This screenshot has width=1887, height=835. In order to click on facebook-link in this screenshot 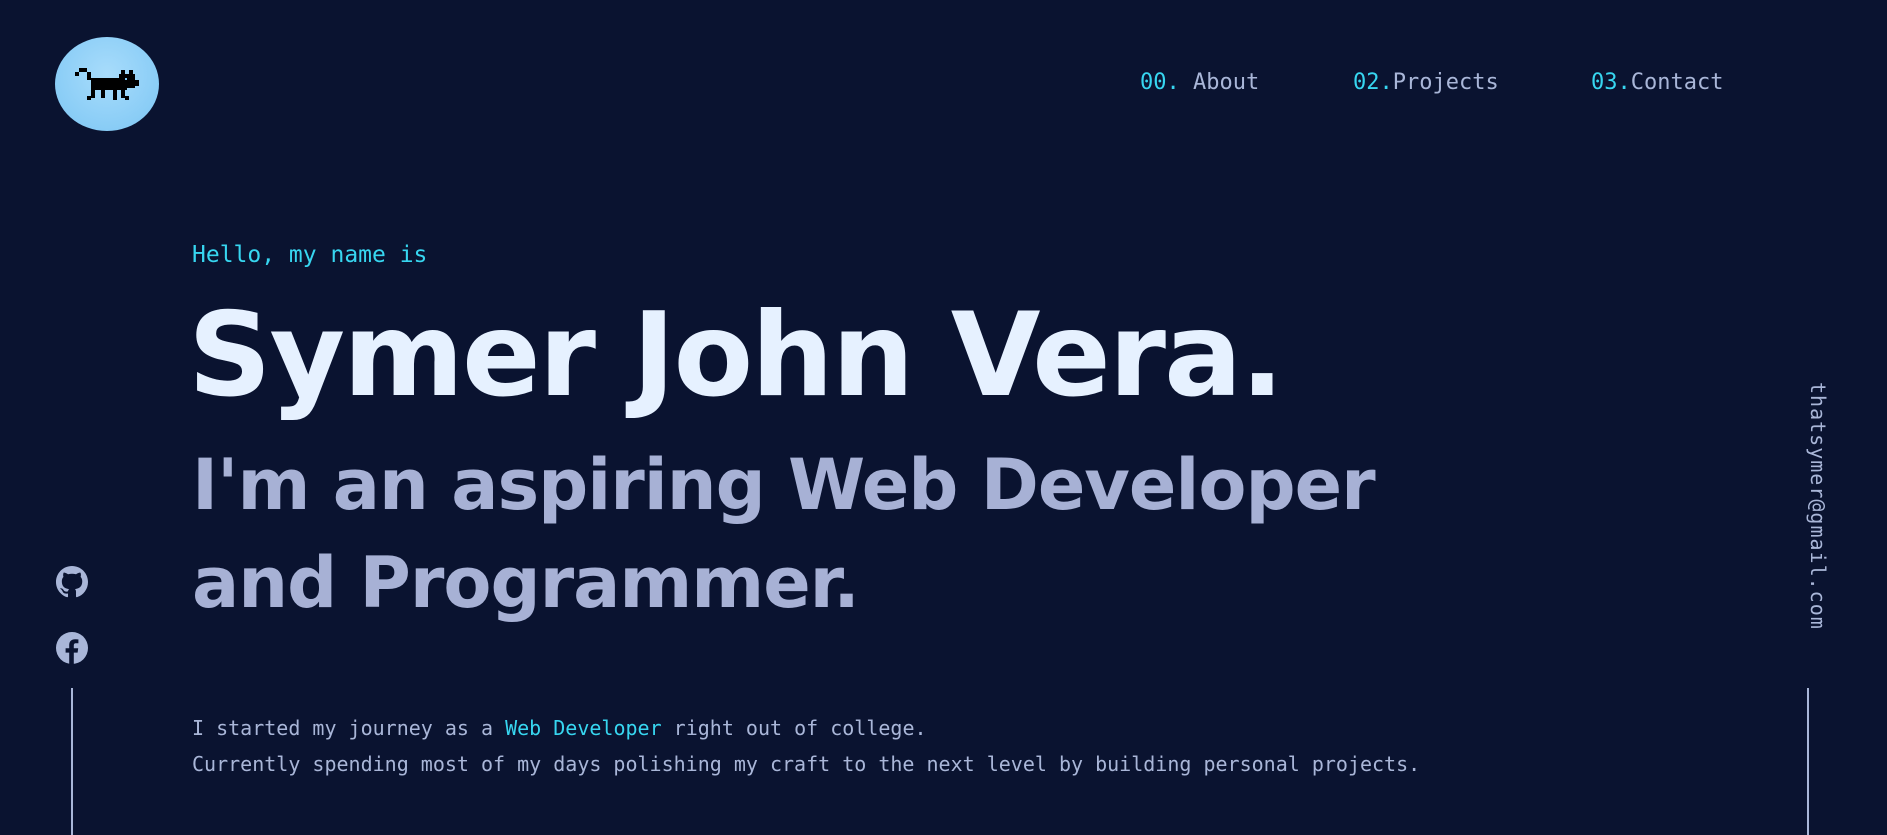, I will do `click(72, 648)`.